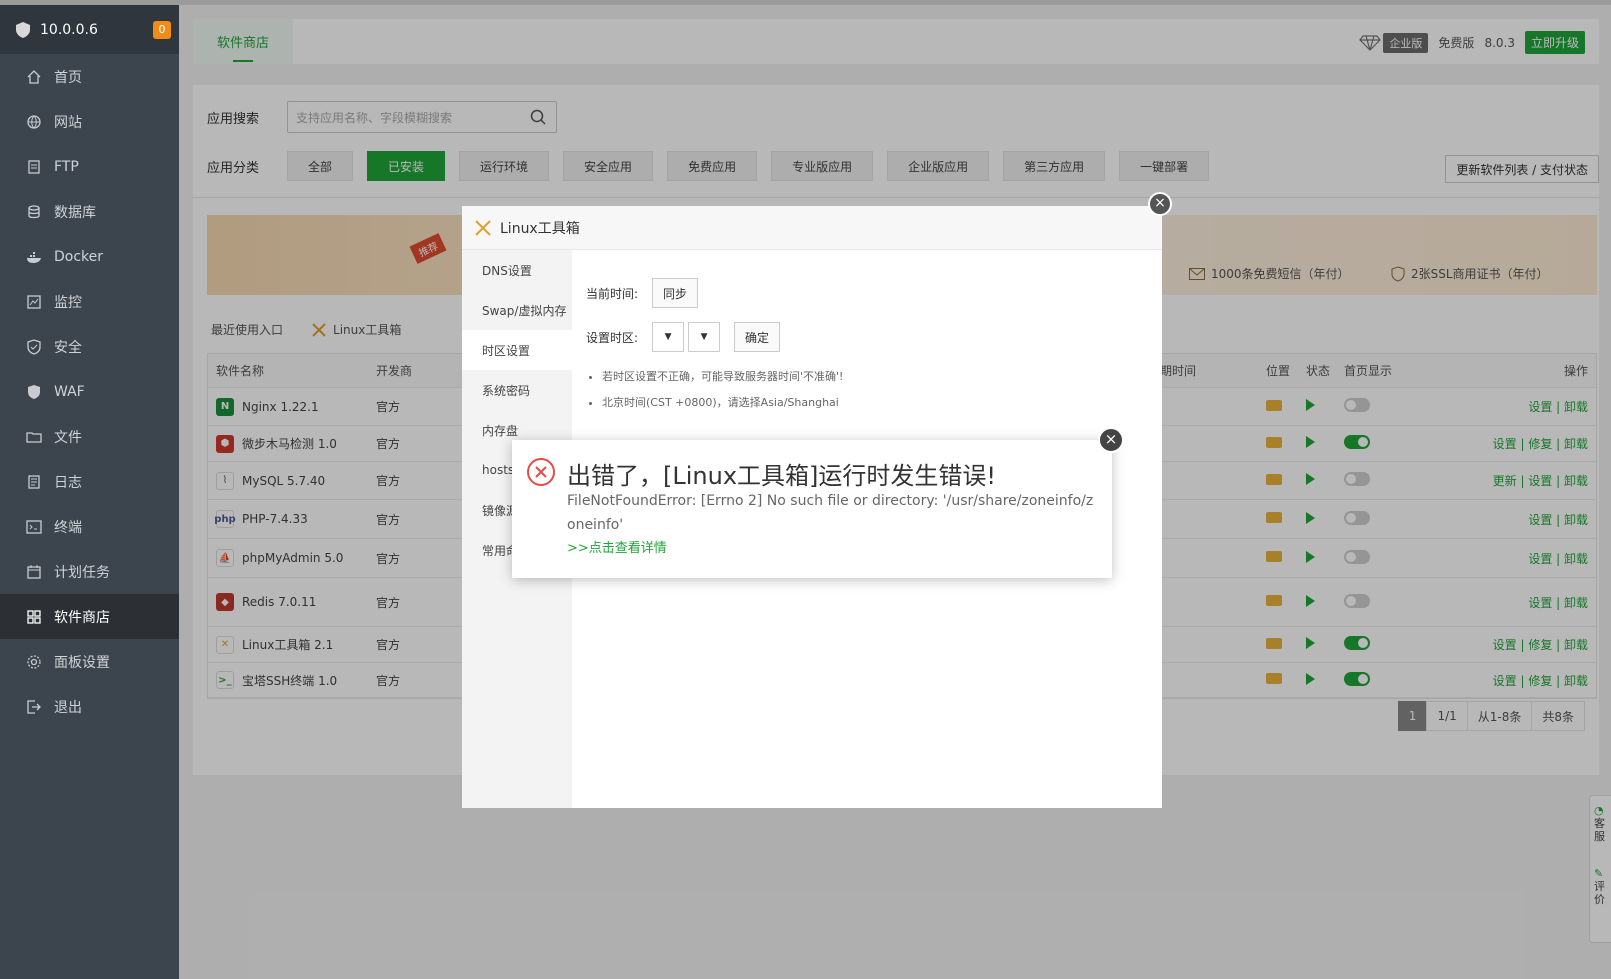 The image size is (1611, 979). I want to click on toolbox-menu-item: DNS设置, so click(517, 270).